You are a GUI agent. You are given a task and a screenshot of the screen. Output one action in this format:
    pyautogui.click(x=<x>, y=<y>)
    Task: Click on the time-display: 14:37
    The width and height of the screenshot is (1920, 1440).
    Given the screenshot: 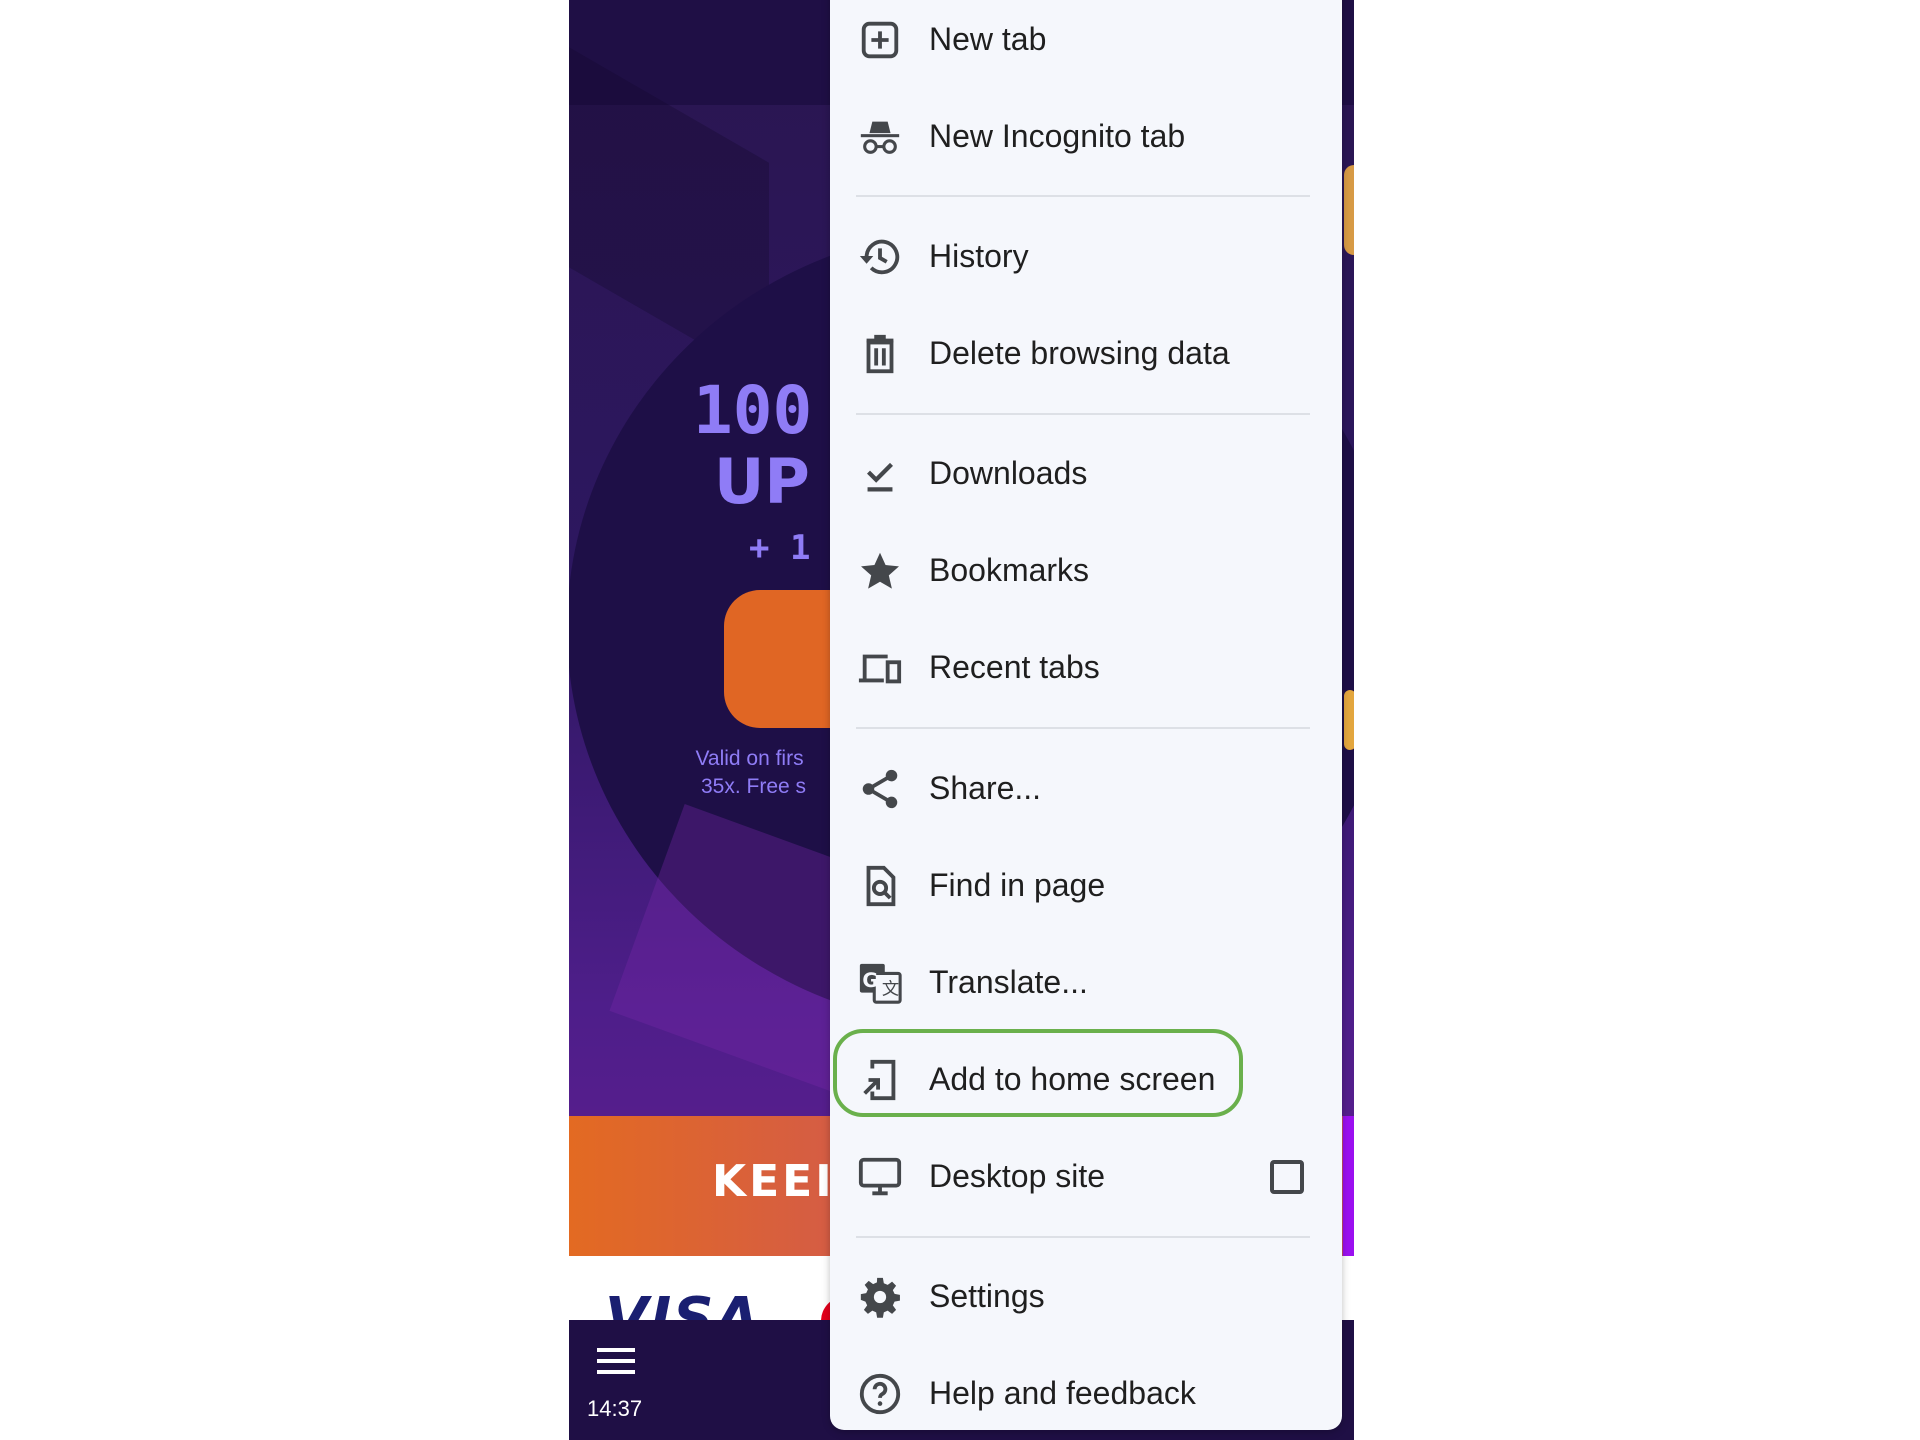 What is the action you would take?
    pyautogui.click(x=615, y=1408)
    